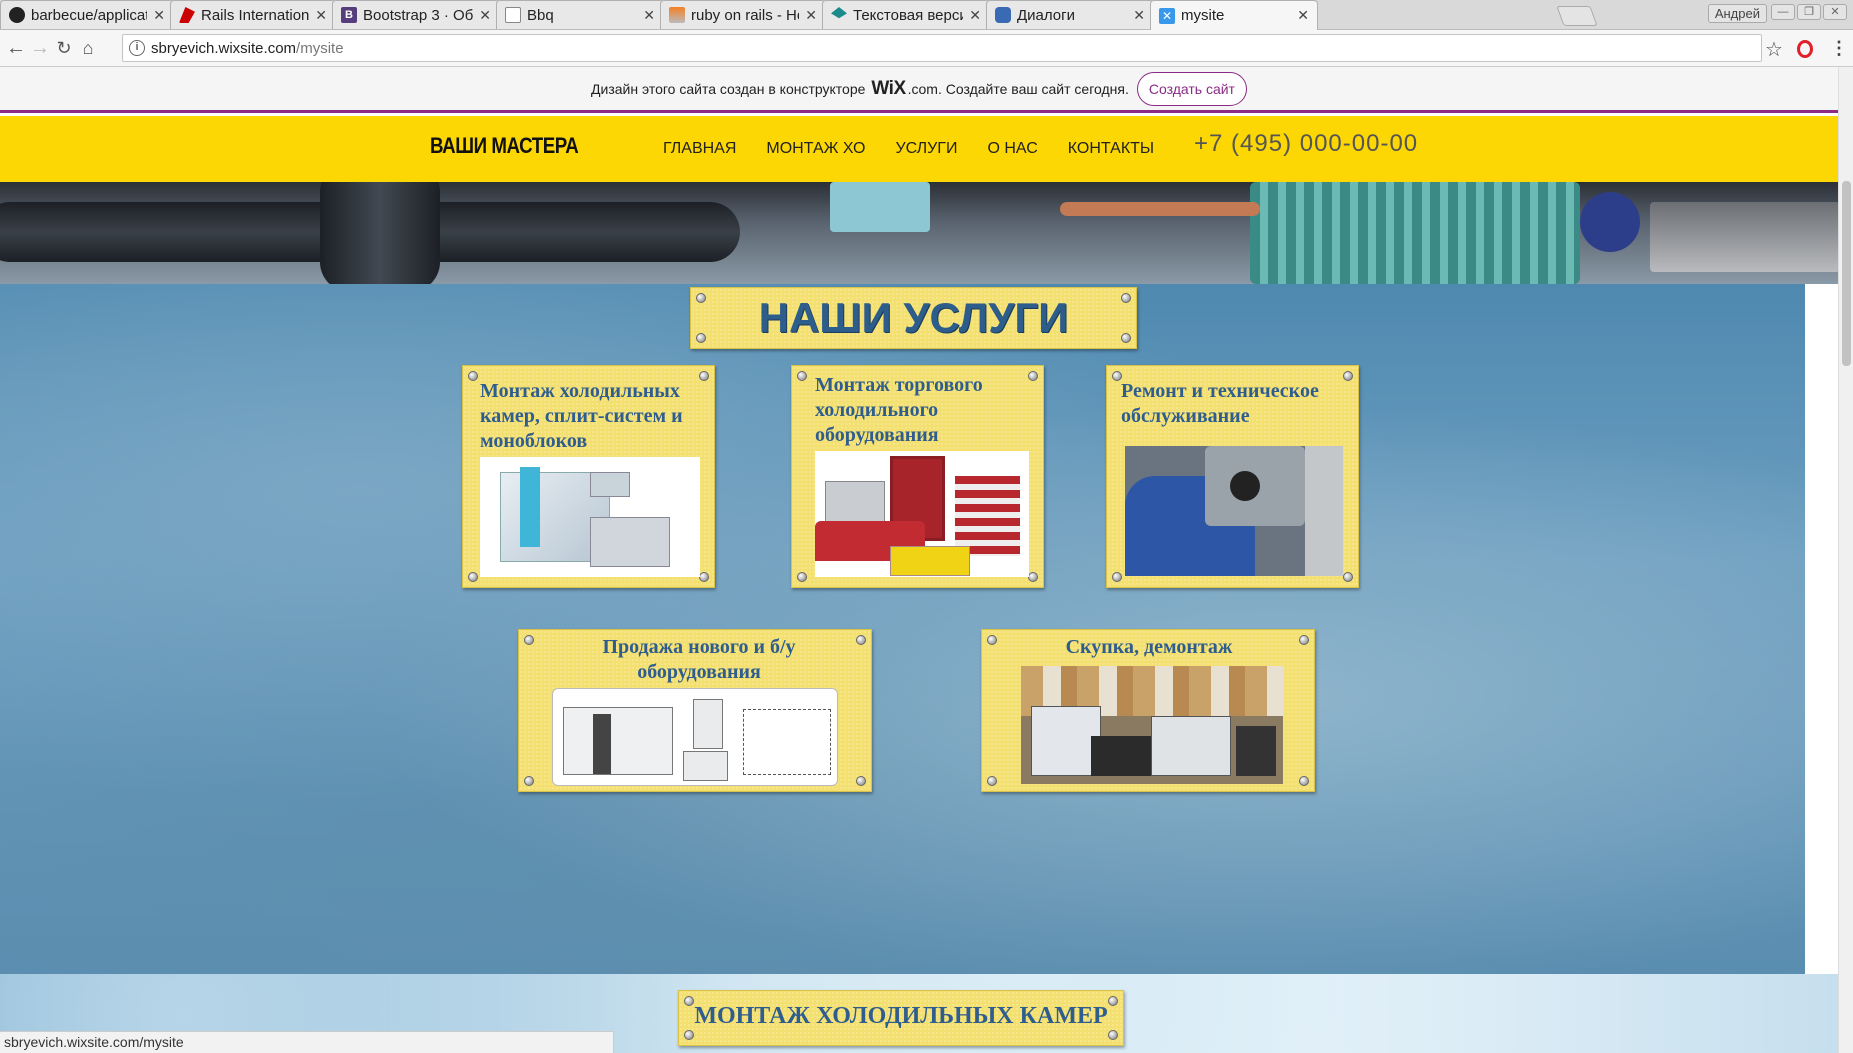 This screenshot has width=1853, height=1053. I want to click on nav-item-installation: МОНТАЖ ХО, so click(815, 149).